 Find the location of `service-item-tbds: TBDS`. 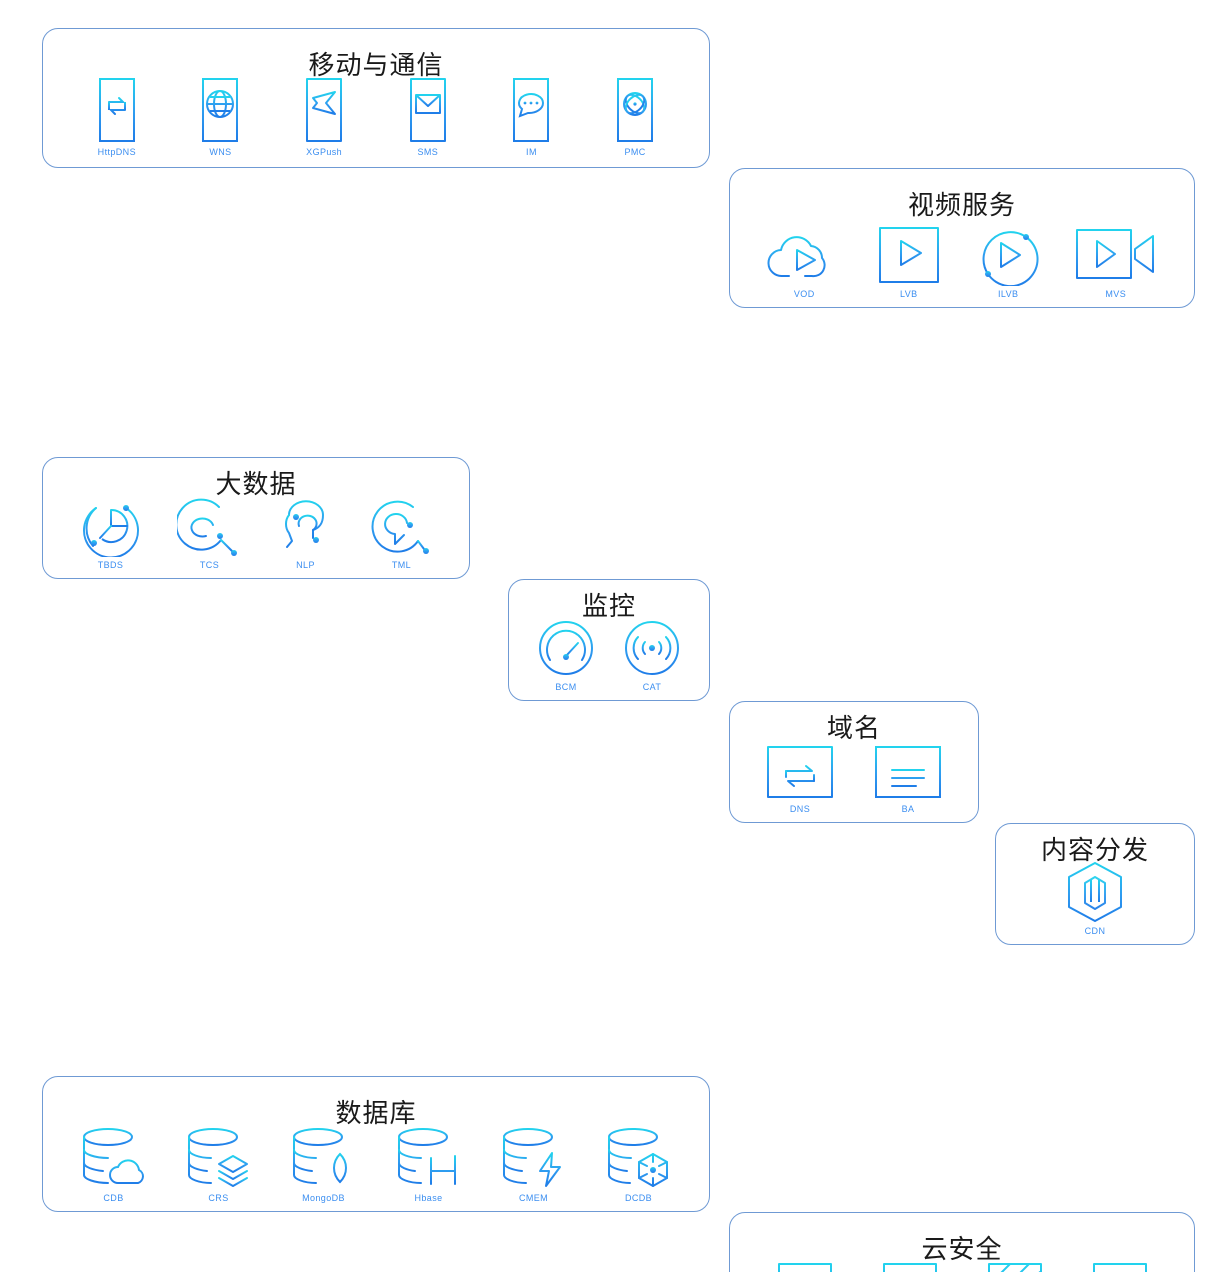

service-item-tbds: TBDS is located at coordinates (111, 532).